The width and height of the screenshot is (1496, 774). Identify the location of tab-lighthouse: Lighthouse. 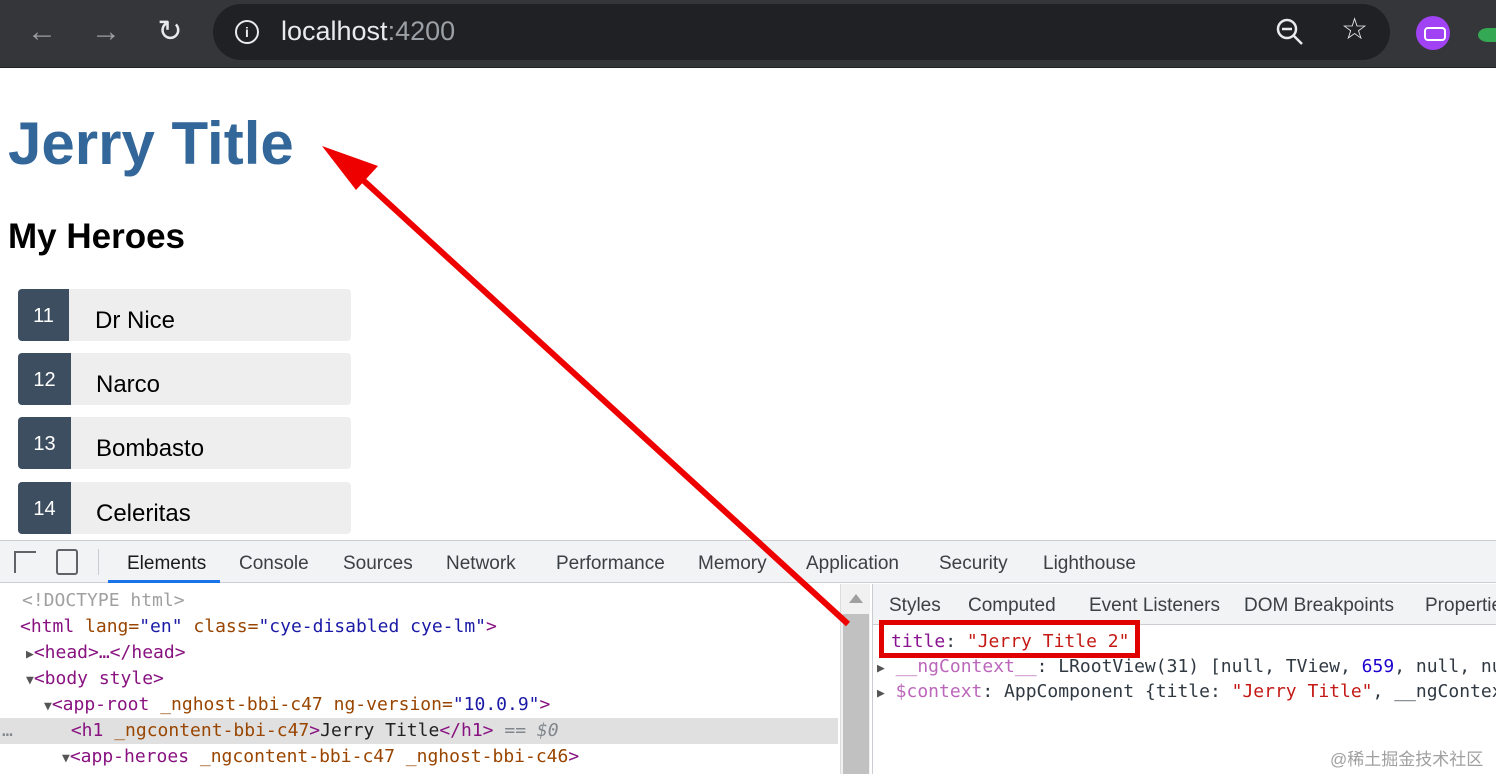
(1089, 564).